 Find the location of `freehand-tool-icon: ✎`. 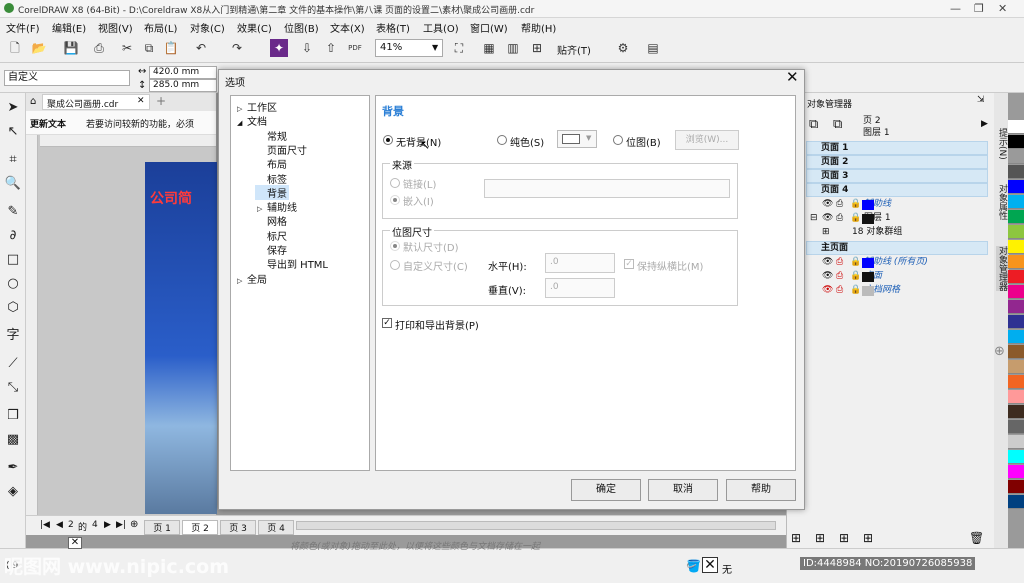

freehand-tool-icon: ✎ is located at coordinates (13, 212).